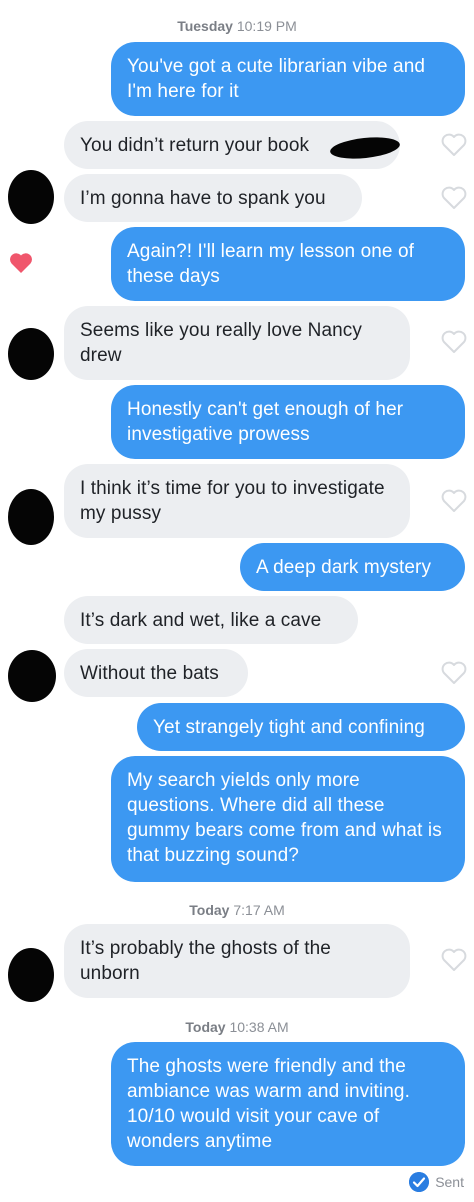  What do you see at coordinates (21, 263) in the screenshot?
I see `heart-filled-icon` at bounding box center [21, 263].